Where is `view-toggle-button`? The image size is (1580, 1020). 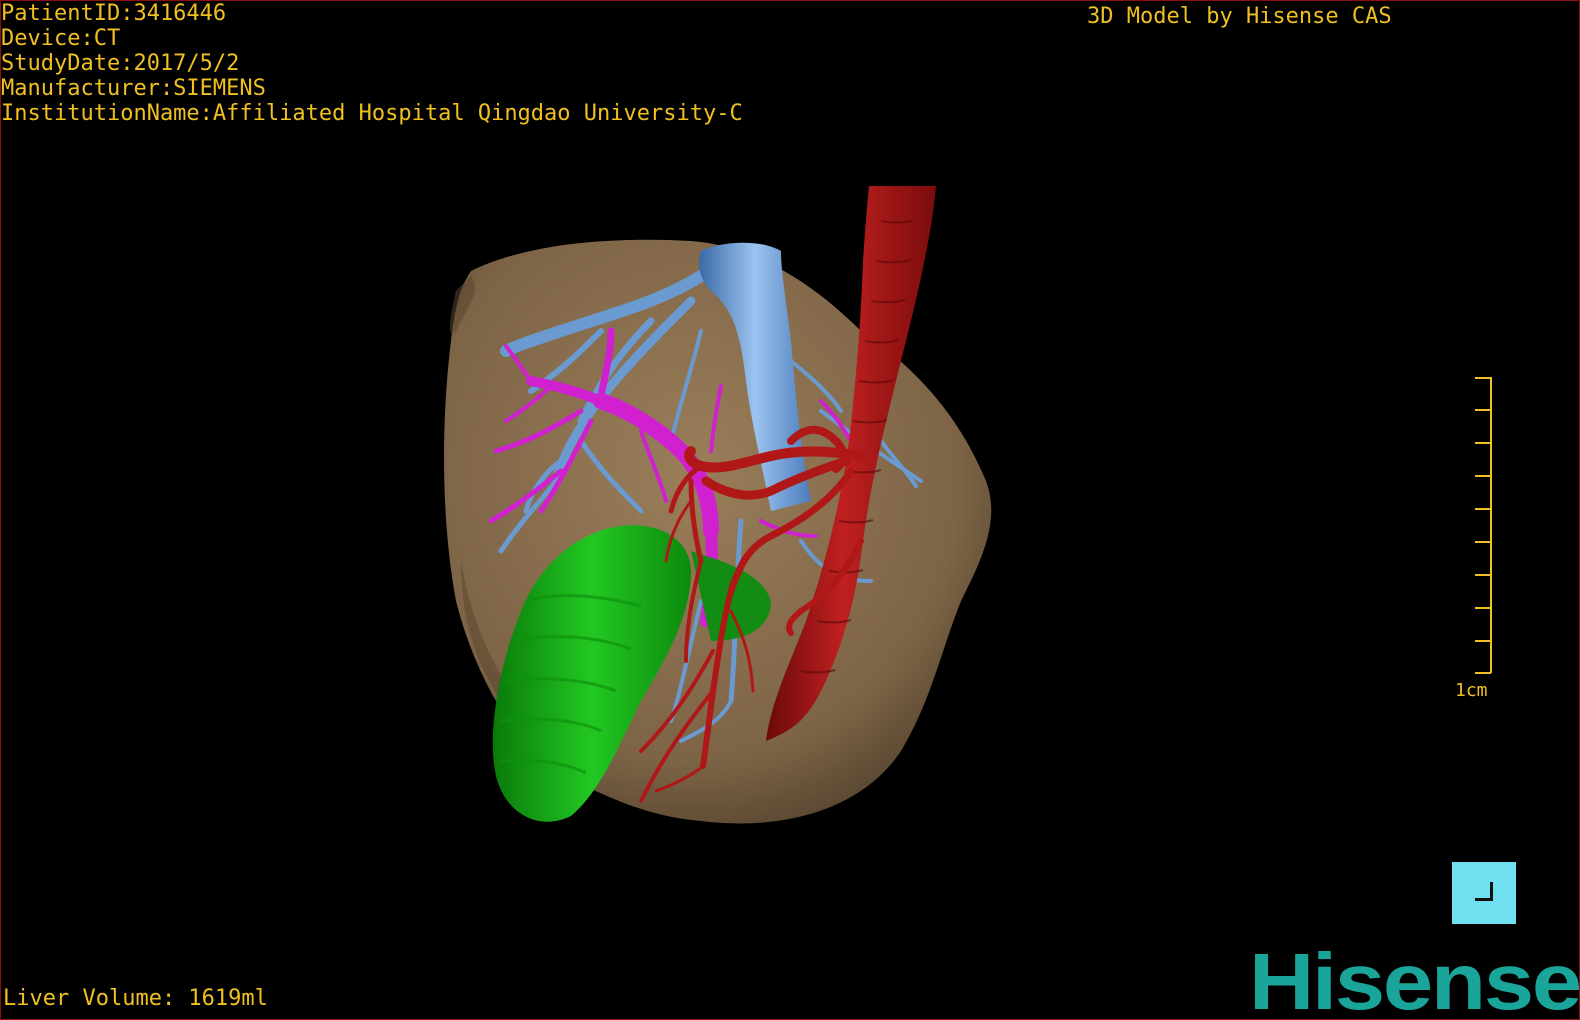
view-toggle-button is located at coordinates (1484, 893).